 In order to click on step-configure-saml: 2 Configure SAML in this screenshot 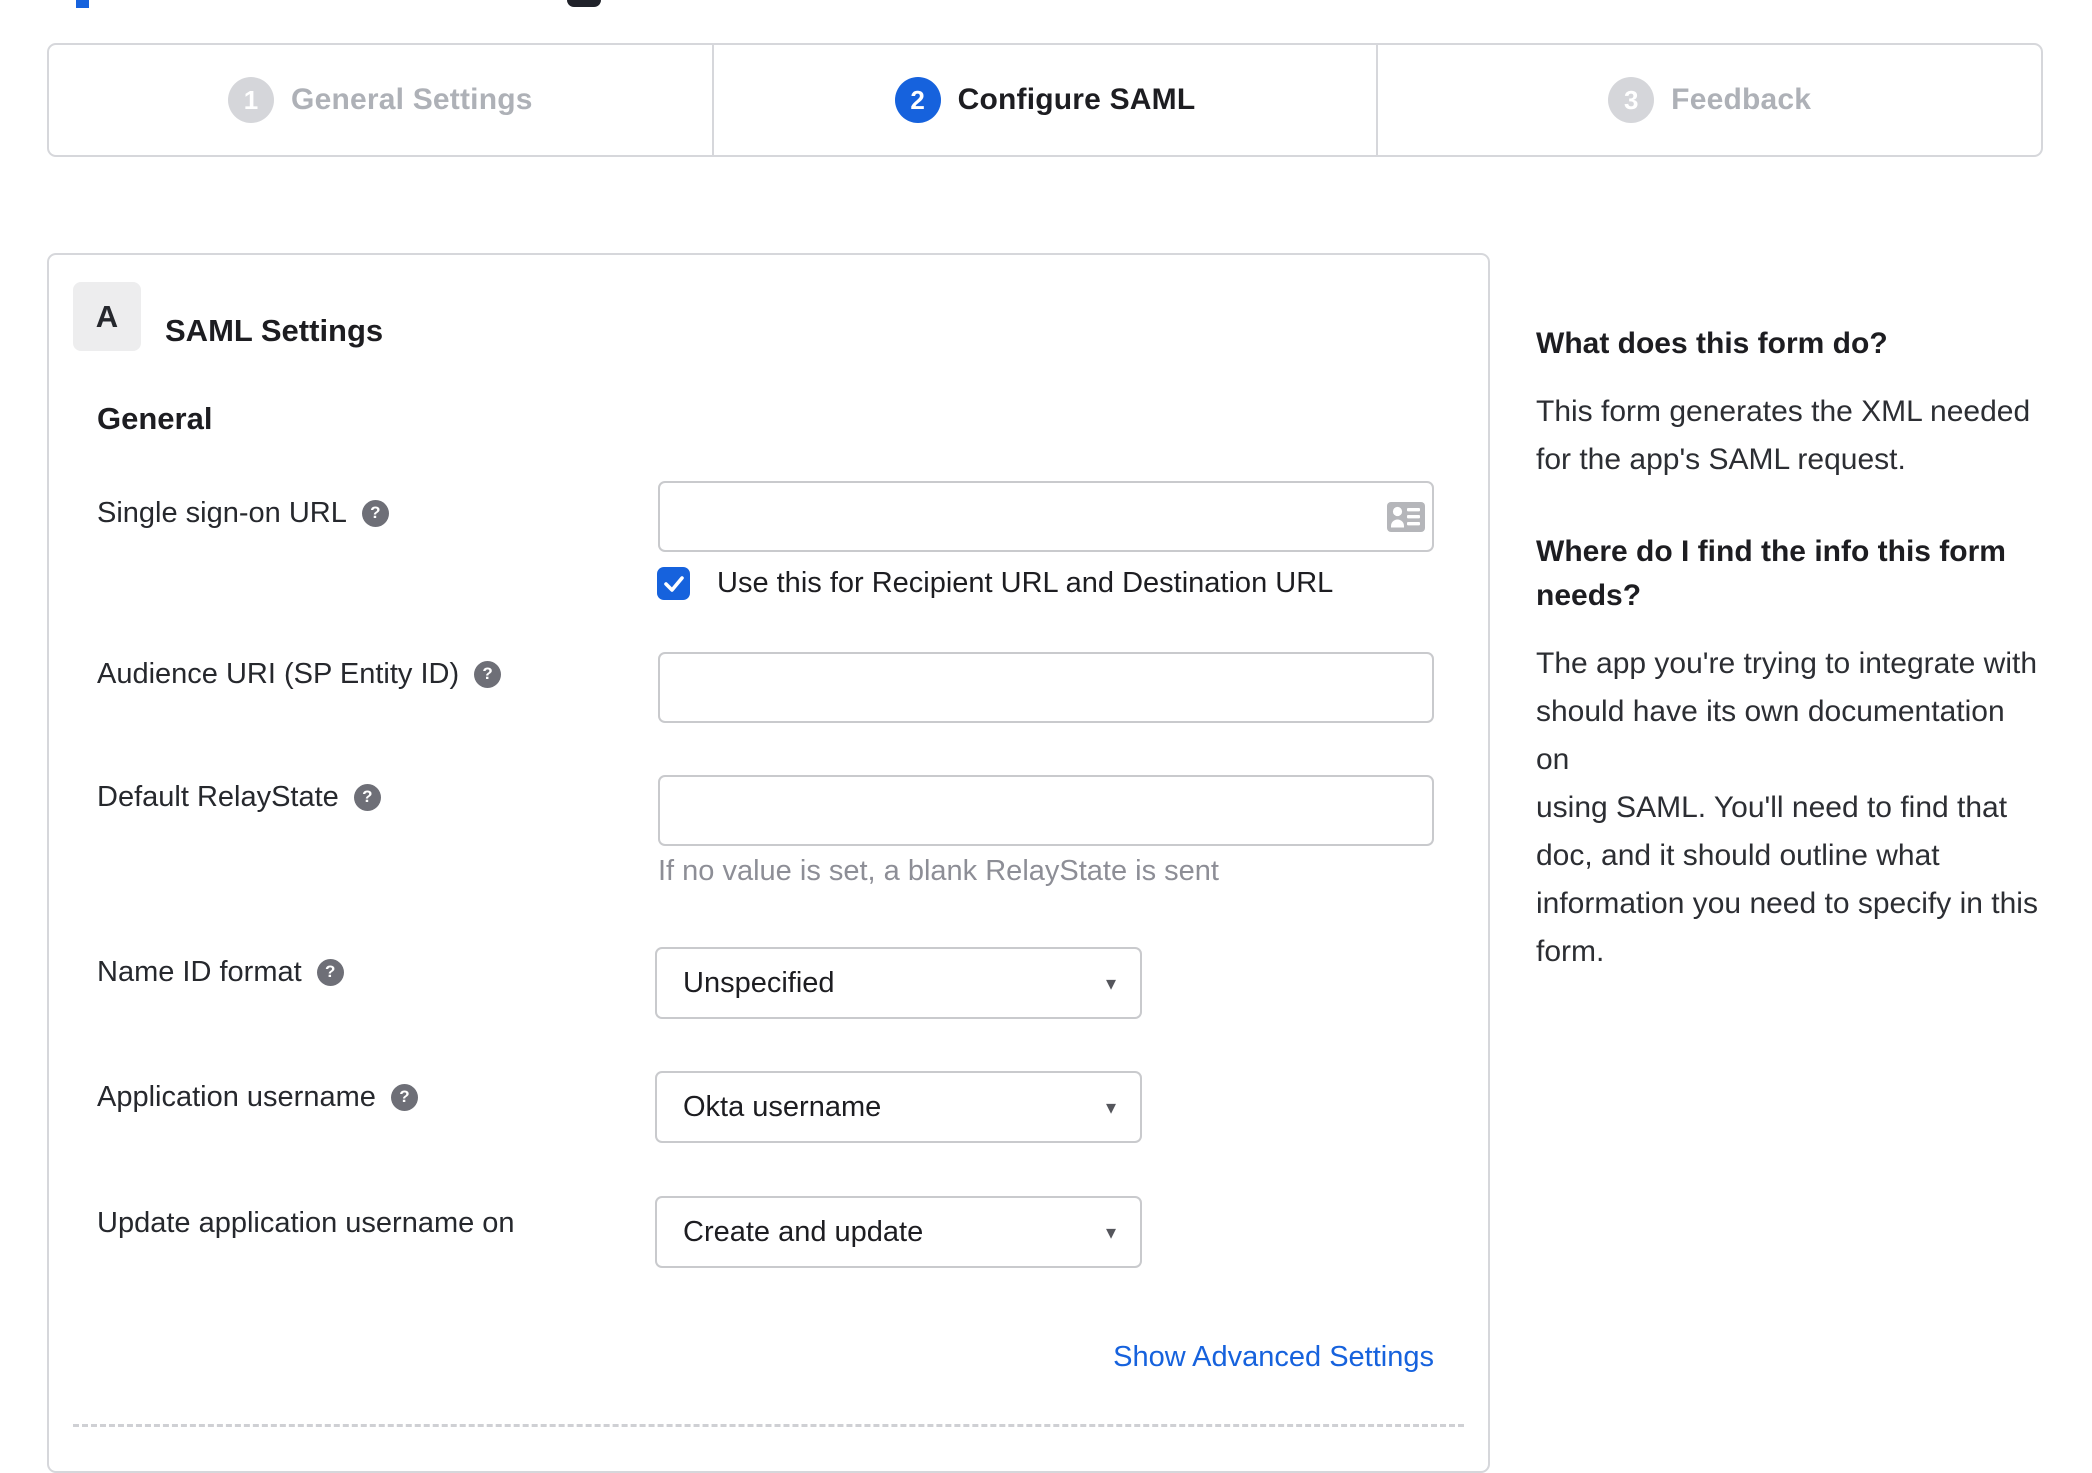, I will do `click(1044, 100)`.